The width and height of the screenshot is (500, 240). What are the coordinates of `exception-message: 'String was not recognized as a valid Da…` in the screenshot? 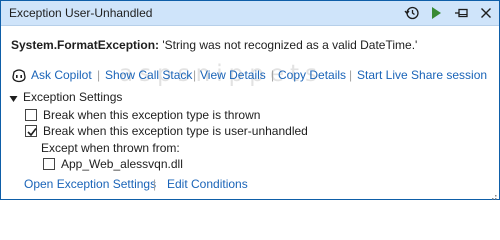 It's located at (290, 45).